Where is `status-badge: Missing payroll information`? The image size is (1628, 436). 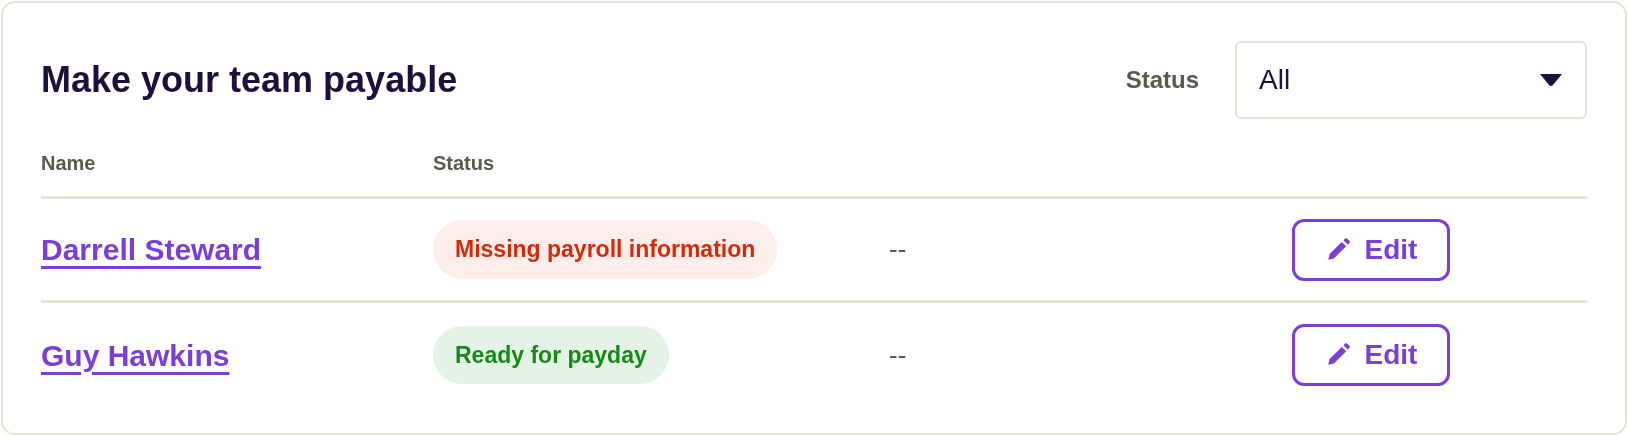
status-badge: Missing payroll information is located at coordinates (605, 249).